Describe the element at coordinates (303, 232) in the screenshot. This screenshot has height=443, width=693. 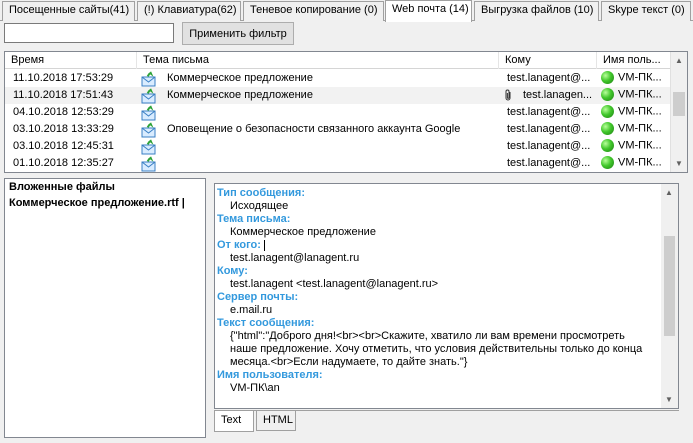
I see `subject-value: Коммерческое предложение` at that location.